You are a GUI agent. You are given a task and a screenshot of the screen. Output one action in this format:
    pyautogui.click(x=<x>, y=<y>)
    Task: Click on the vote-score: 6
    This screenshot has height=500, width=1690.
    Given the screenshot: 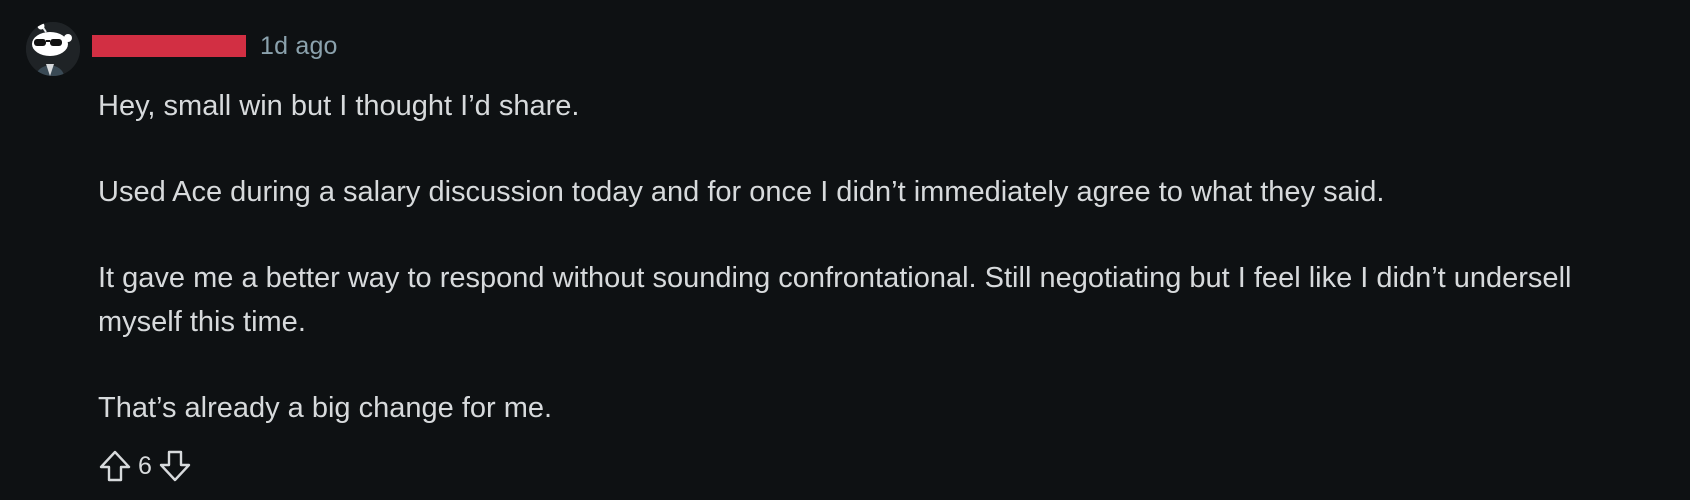 What is the action you would take?
    pyautogui.click(x=145, y=465)
    